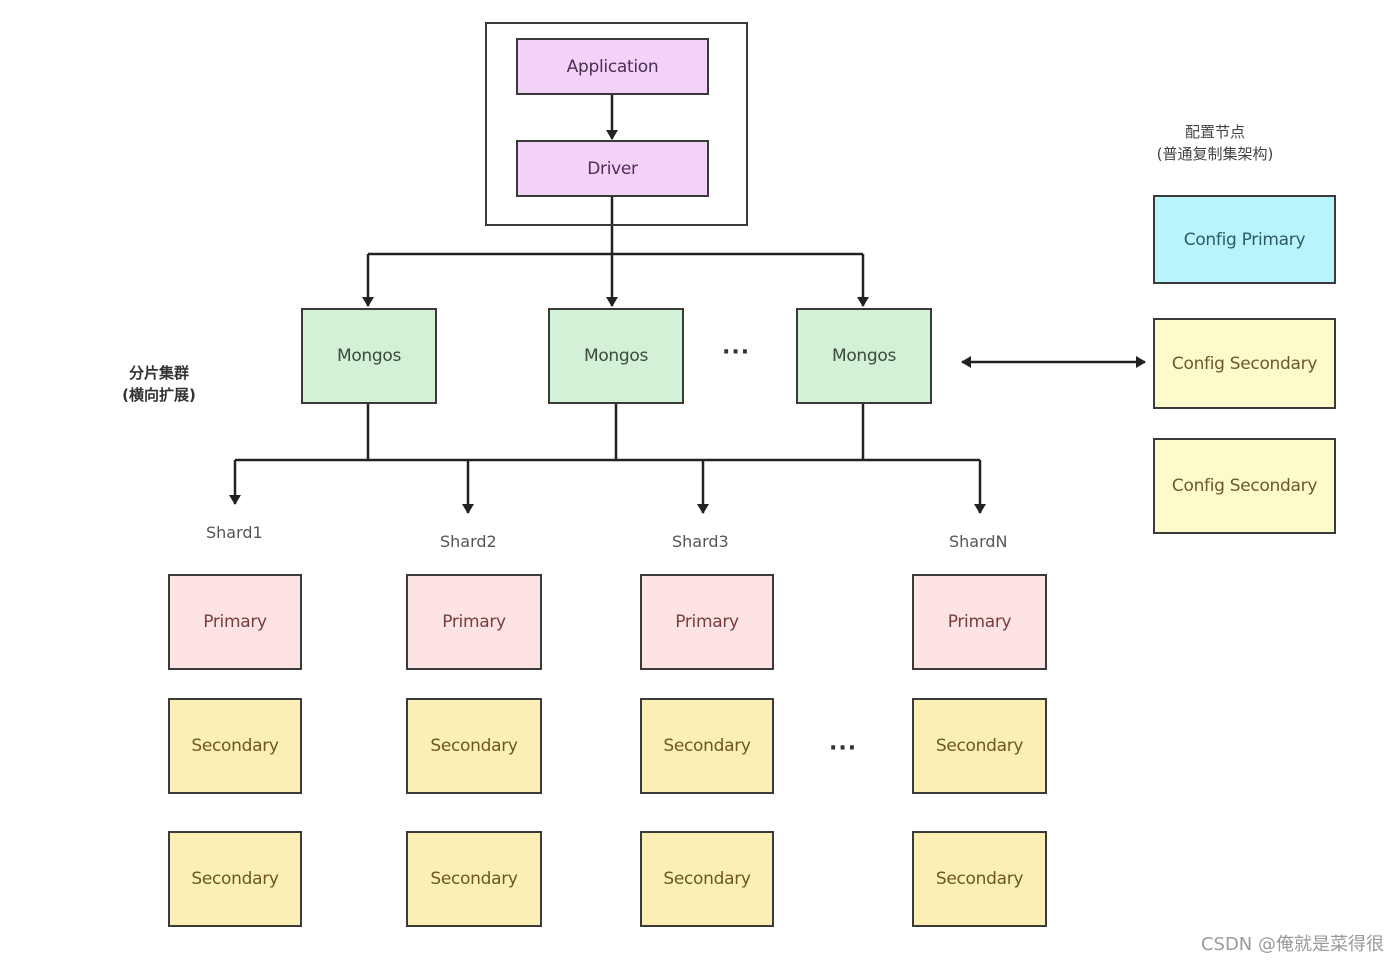 The image size is (1398, 964). I want to click on shard2-secondary-node-2: Secondary, so click(474, 879).